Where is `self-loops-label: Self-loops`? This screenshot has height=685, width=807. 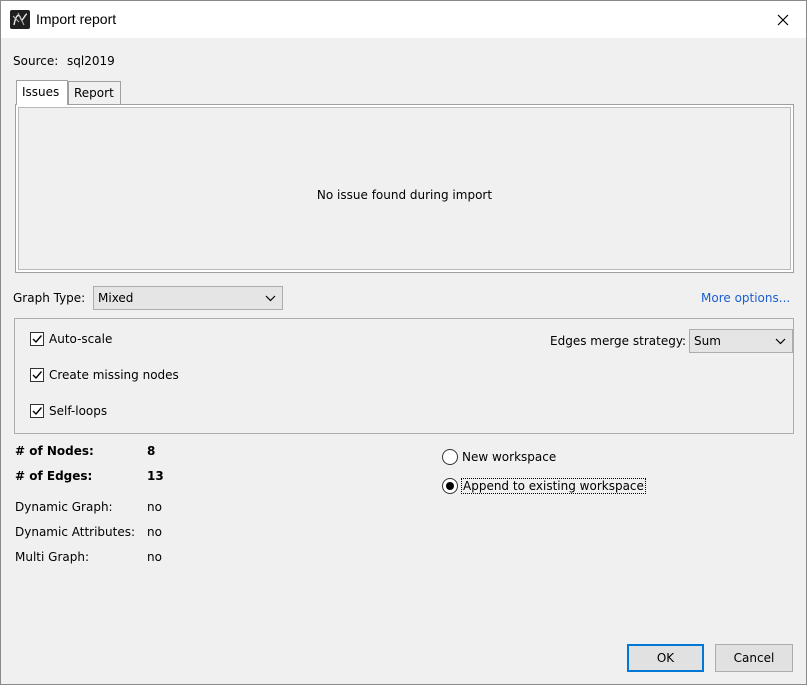
self-loops-label: Self-loops is located at coordinates (78, 411).